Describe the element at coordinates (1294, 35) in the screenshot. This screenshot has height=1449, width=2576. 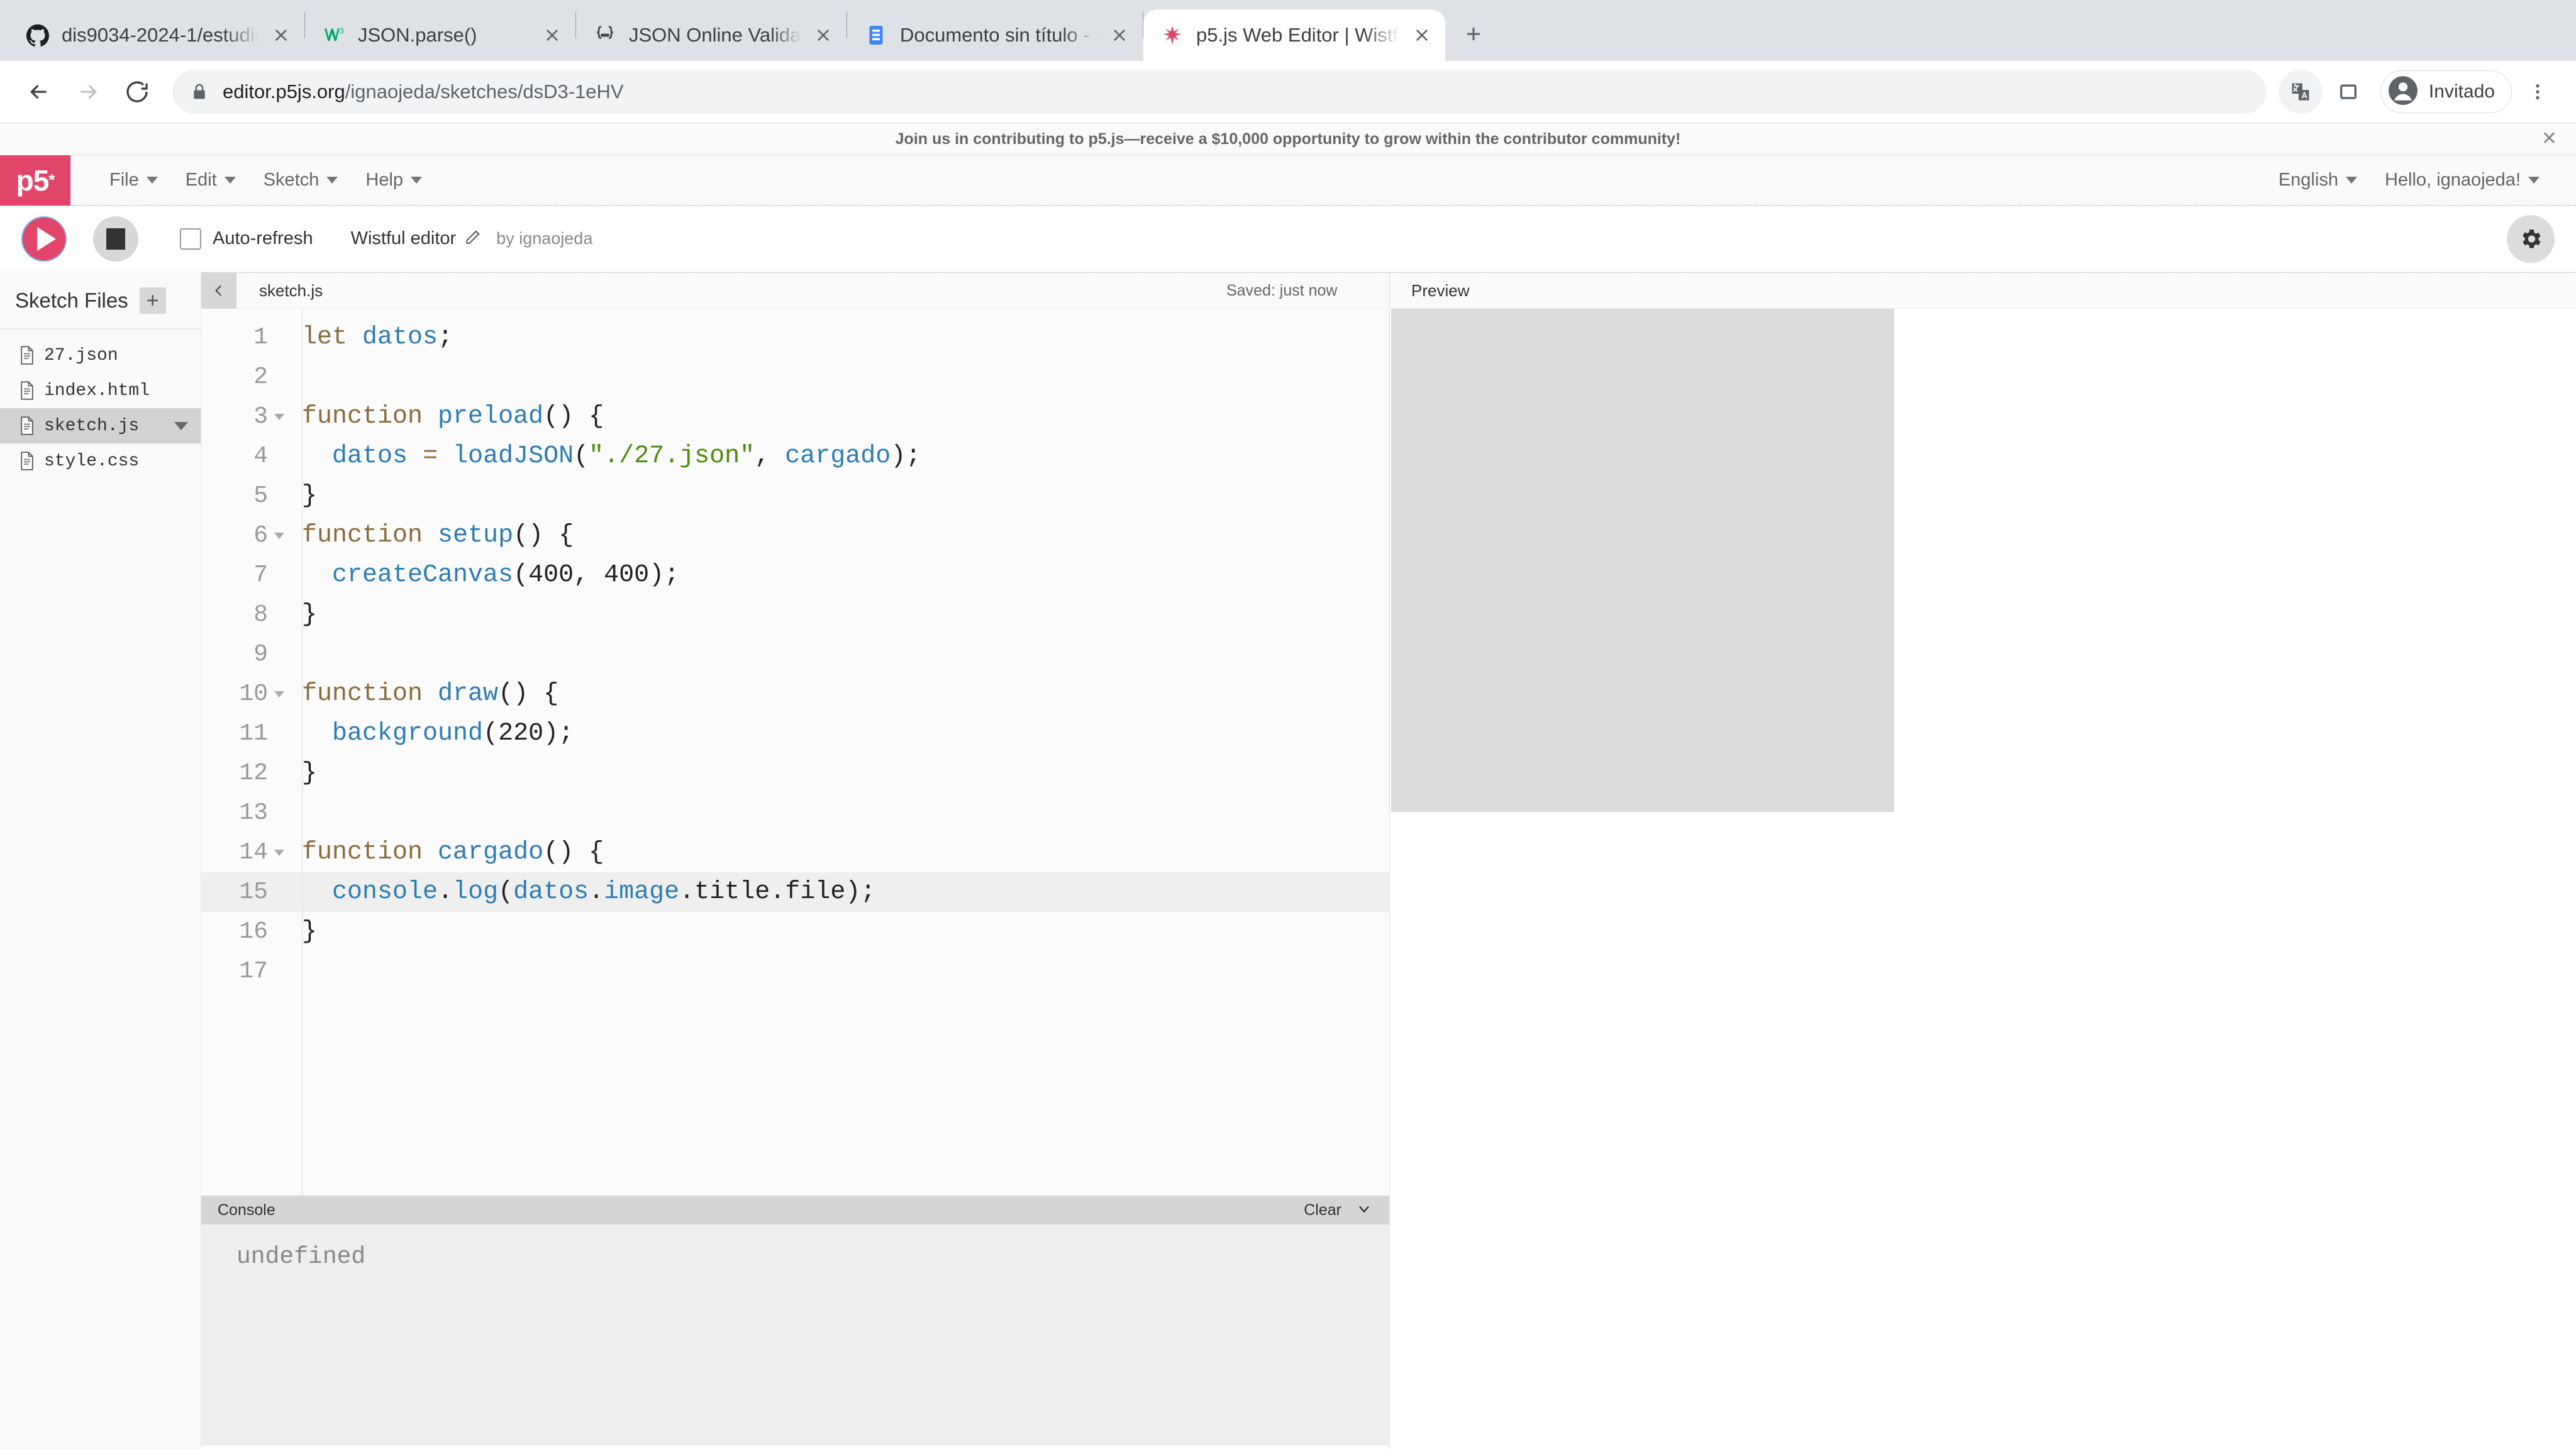
I see `browser-tab: p5.js Web Editor | Wistful edito` at that location.